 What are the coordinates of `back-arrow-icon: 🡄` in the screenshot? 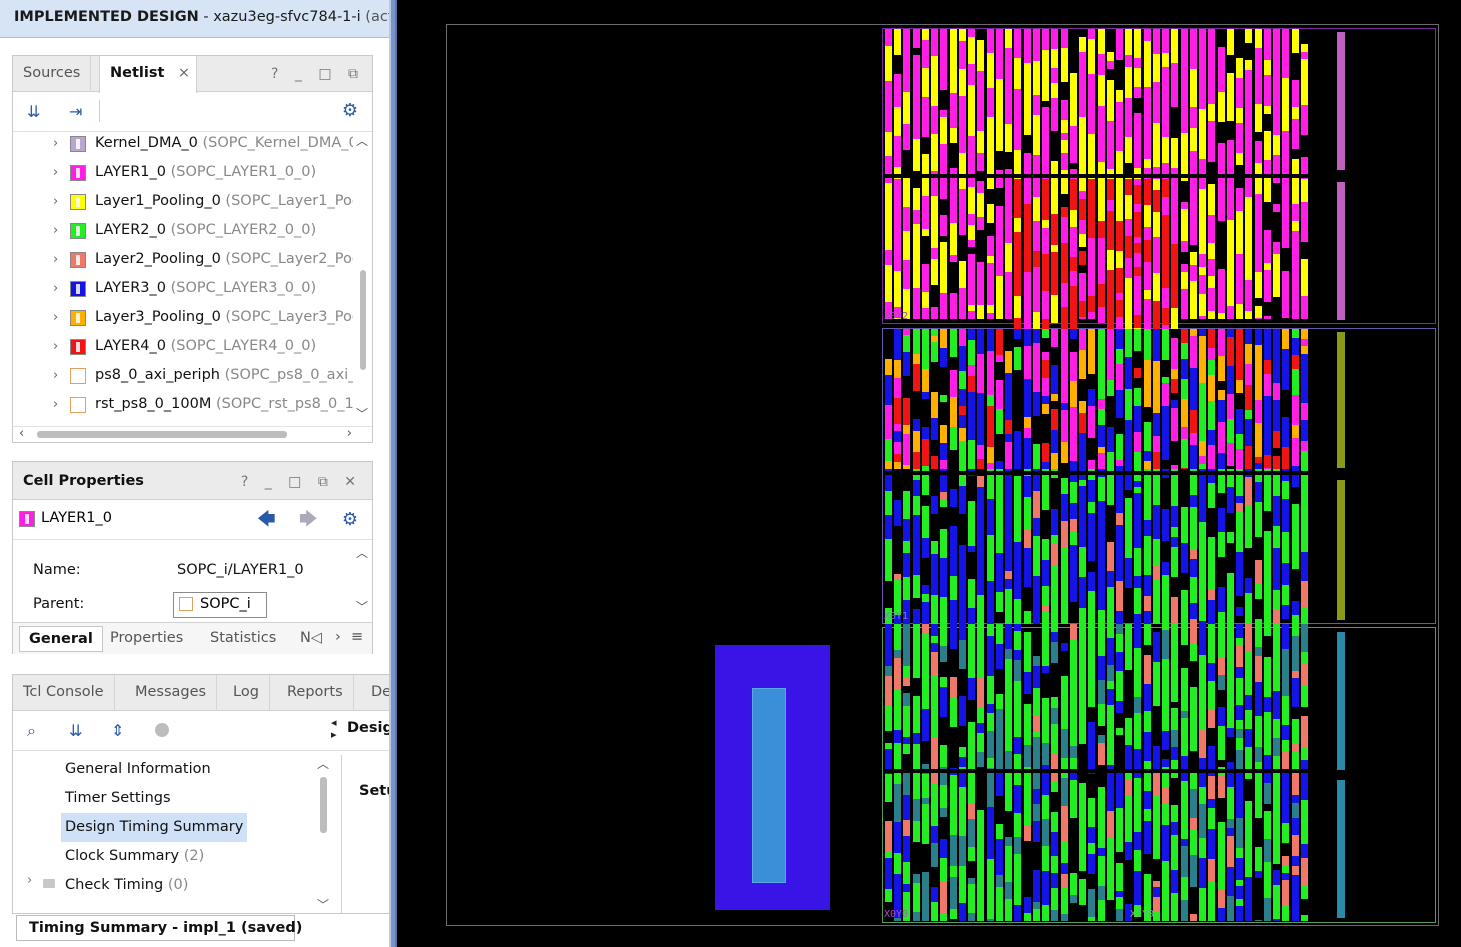 It's located at (266, 522).